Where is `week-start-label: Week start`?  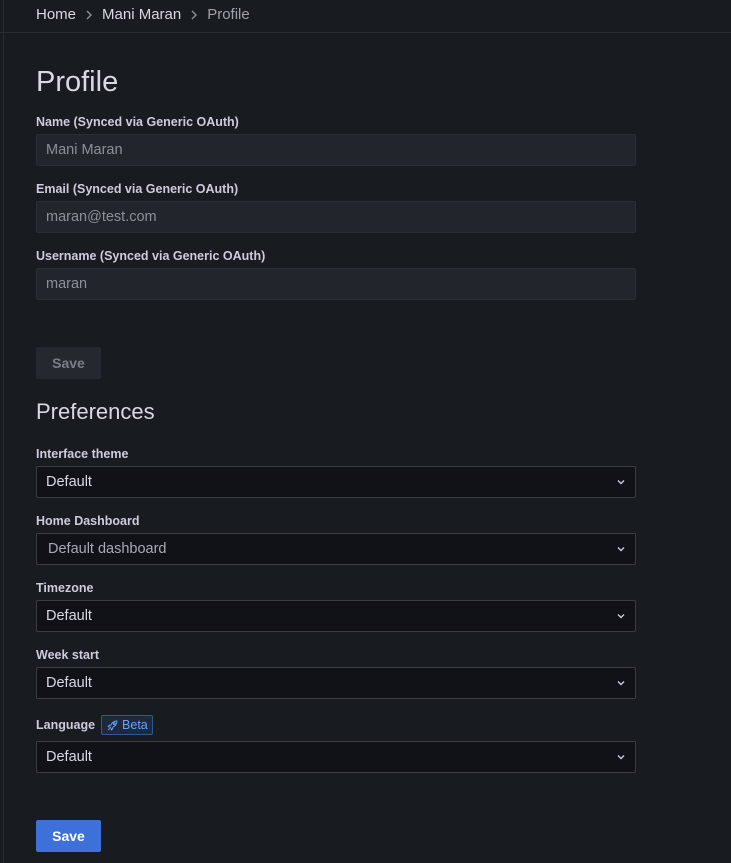
week-start-label: Week start is located at coordinates (67, 655).